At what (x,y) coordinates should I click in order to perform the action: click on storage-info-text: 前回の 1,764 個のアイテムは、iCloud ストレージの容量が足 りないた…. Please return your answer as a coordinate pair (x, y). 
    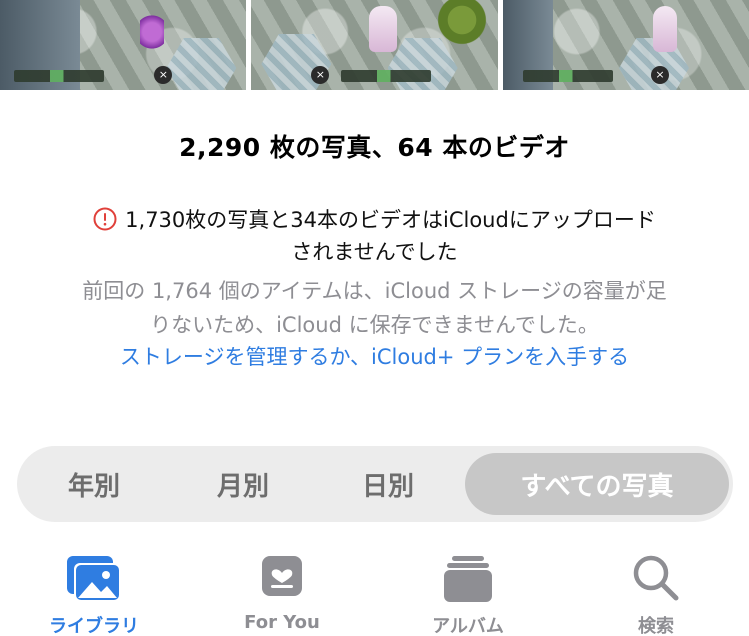
    Looking at the image, I should click on (374, 308).